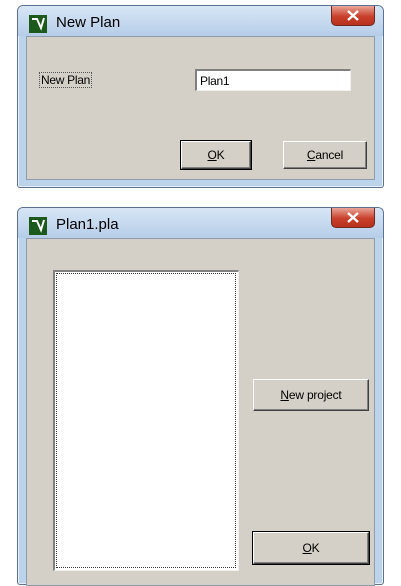  What do you see at coordinates (273, 80) in the screenshot?
I see `plan-name-input` at bounding box center [273, 80].